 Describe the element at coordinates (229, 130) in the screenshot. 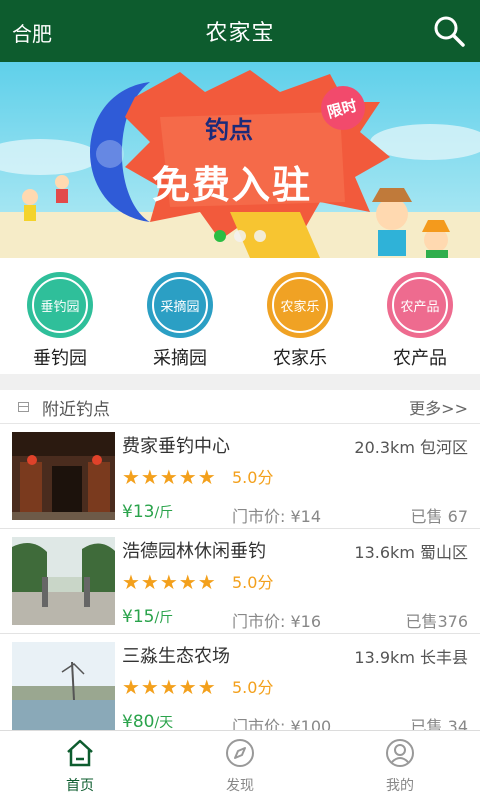

I see `banner-line1: 钓点` at that location.